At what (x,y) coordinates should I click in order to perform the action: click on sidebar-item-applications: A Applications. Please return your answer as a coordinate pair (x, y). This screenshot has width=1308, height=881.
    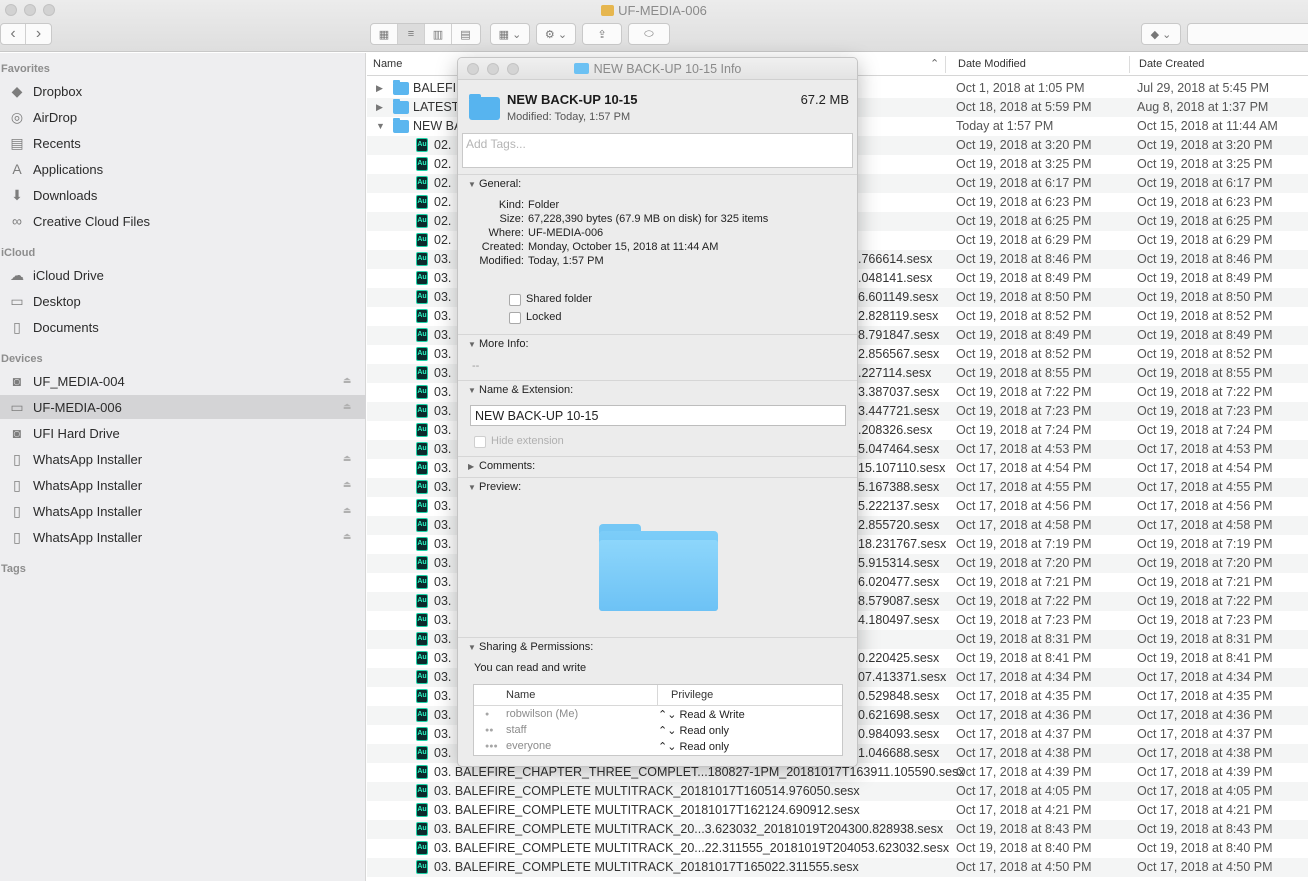
    Looking at the image, I should click on (183, 169).